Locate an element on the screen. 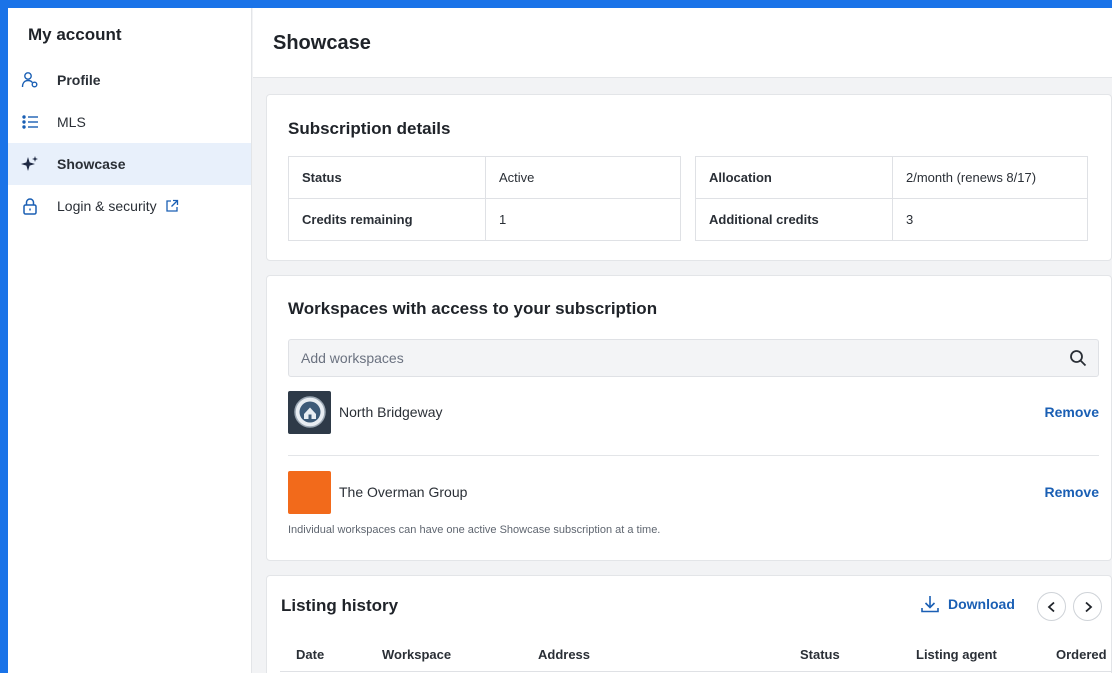  lock-icon is located at coordinates (30, 206).